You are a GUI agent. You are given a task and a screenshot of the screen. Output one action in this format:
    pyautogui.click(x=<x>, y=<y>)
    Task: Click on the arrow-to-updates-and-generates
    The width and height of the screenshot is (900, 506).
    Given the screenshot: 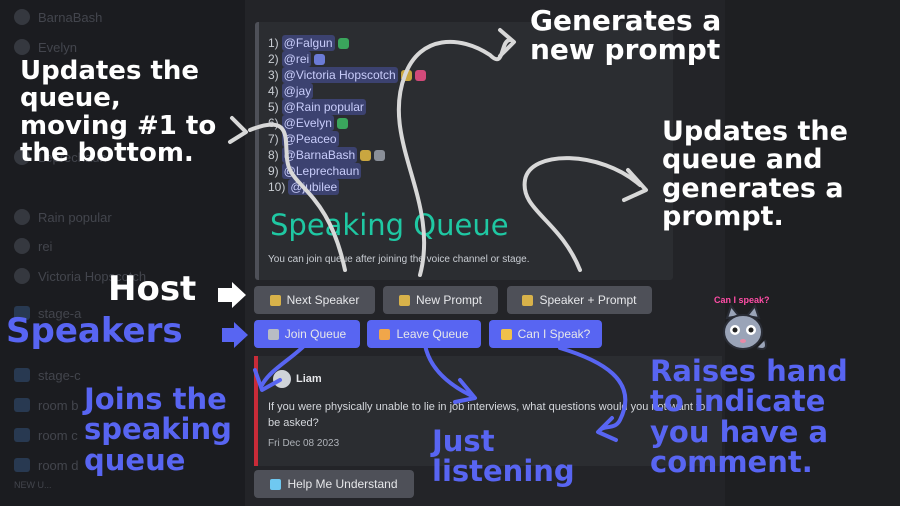 What is the action you would take?
    pyautogui.click(x=582, y=214)
    